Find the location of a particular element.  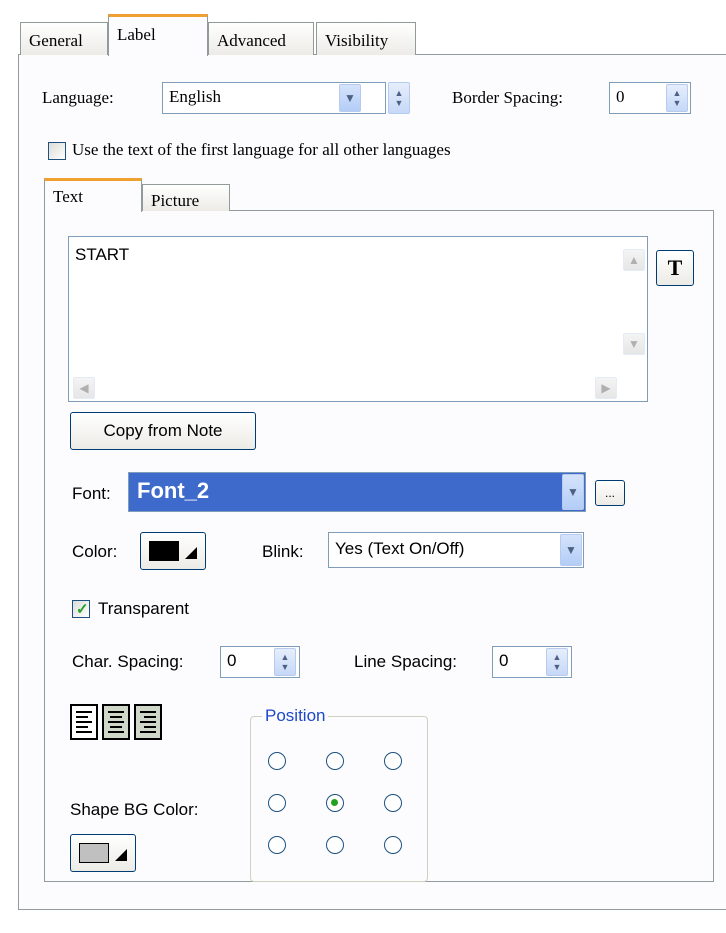

copy-from-note-button: Copy from Note is located at coordinates (163, 431).